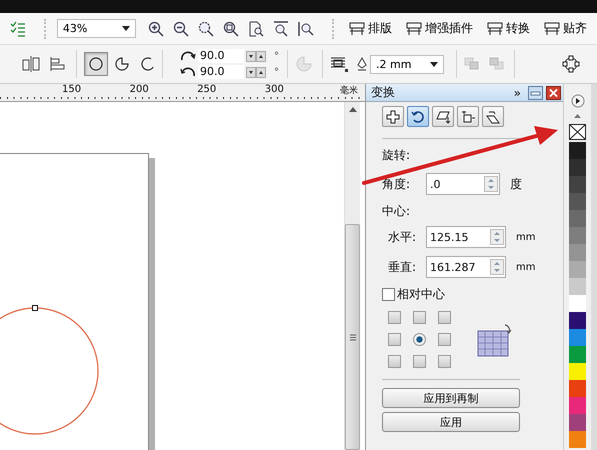 This screenshot has height=450, width=597. Describe the element at coordinates (466, 237) in the screenshot. I see `coordinate-field: 125.15` at that location.